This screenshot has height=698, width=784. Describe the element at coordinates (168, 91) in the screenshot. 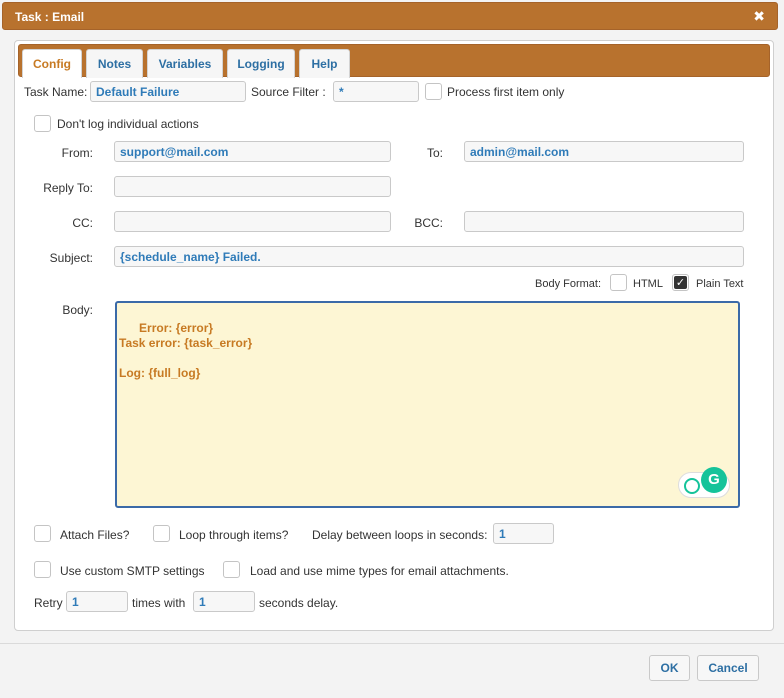

I see `task-name-input` at that location.